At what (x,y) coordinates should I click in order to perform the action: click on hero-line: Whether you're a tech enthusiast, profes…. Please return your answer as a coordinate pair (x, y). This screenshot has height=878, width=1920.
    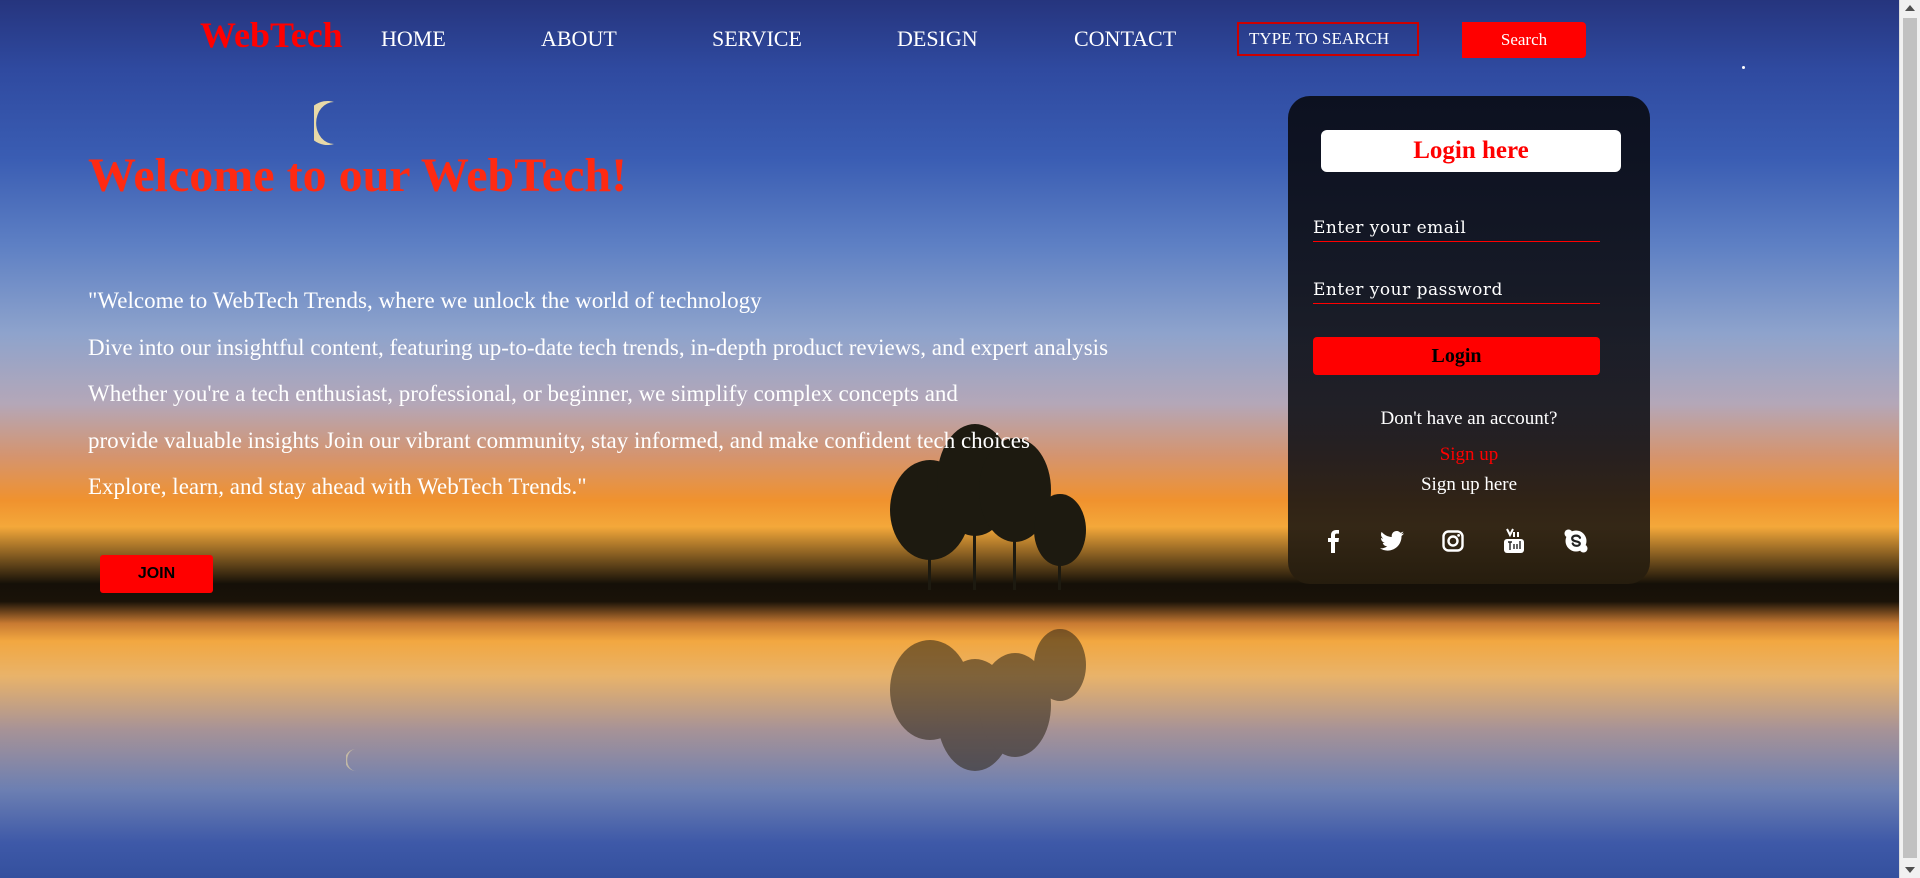
    Looking at the image, I should click on (523, 393).